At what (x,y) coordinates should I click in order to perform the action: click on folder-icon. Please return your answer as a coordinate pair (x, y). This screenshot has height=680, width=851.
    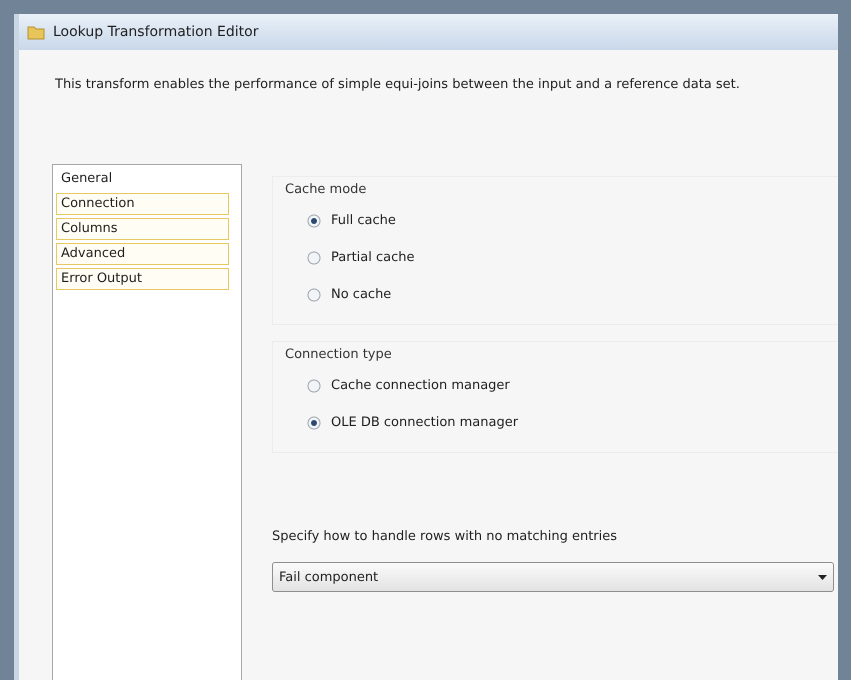
    Looking at the image, I should click on (36, 32).